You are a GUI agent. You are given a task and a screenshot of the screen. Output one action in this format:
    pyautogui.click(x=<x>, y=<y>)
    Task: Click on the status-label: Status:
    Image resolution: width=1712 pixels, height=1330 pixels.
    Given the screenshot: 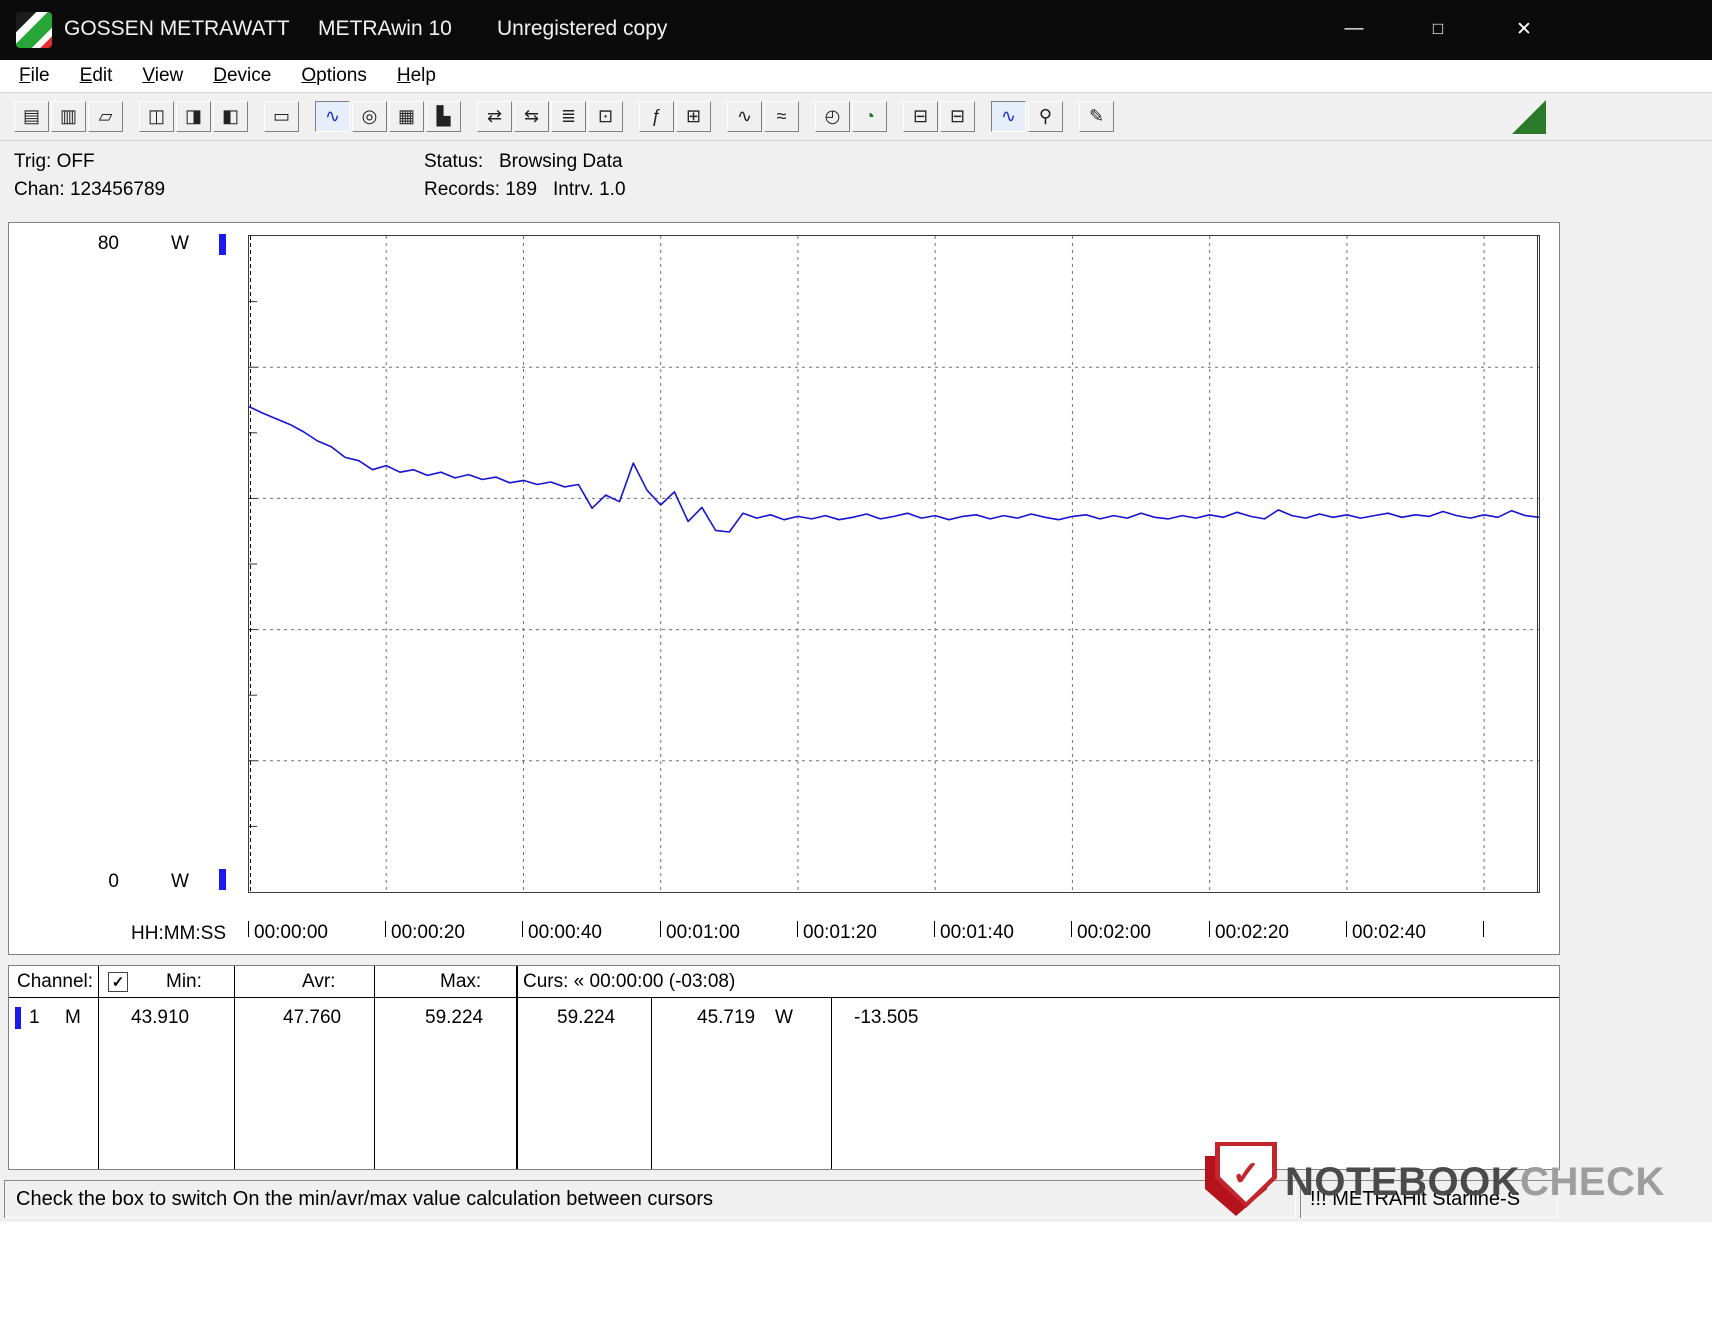 What is the action you would take?
    pyautogui.click(x=454, y=161)
    